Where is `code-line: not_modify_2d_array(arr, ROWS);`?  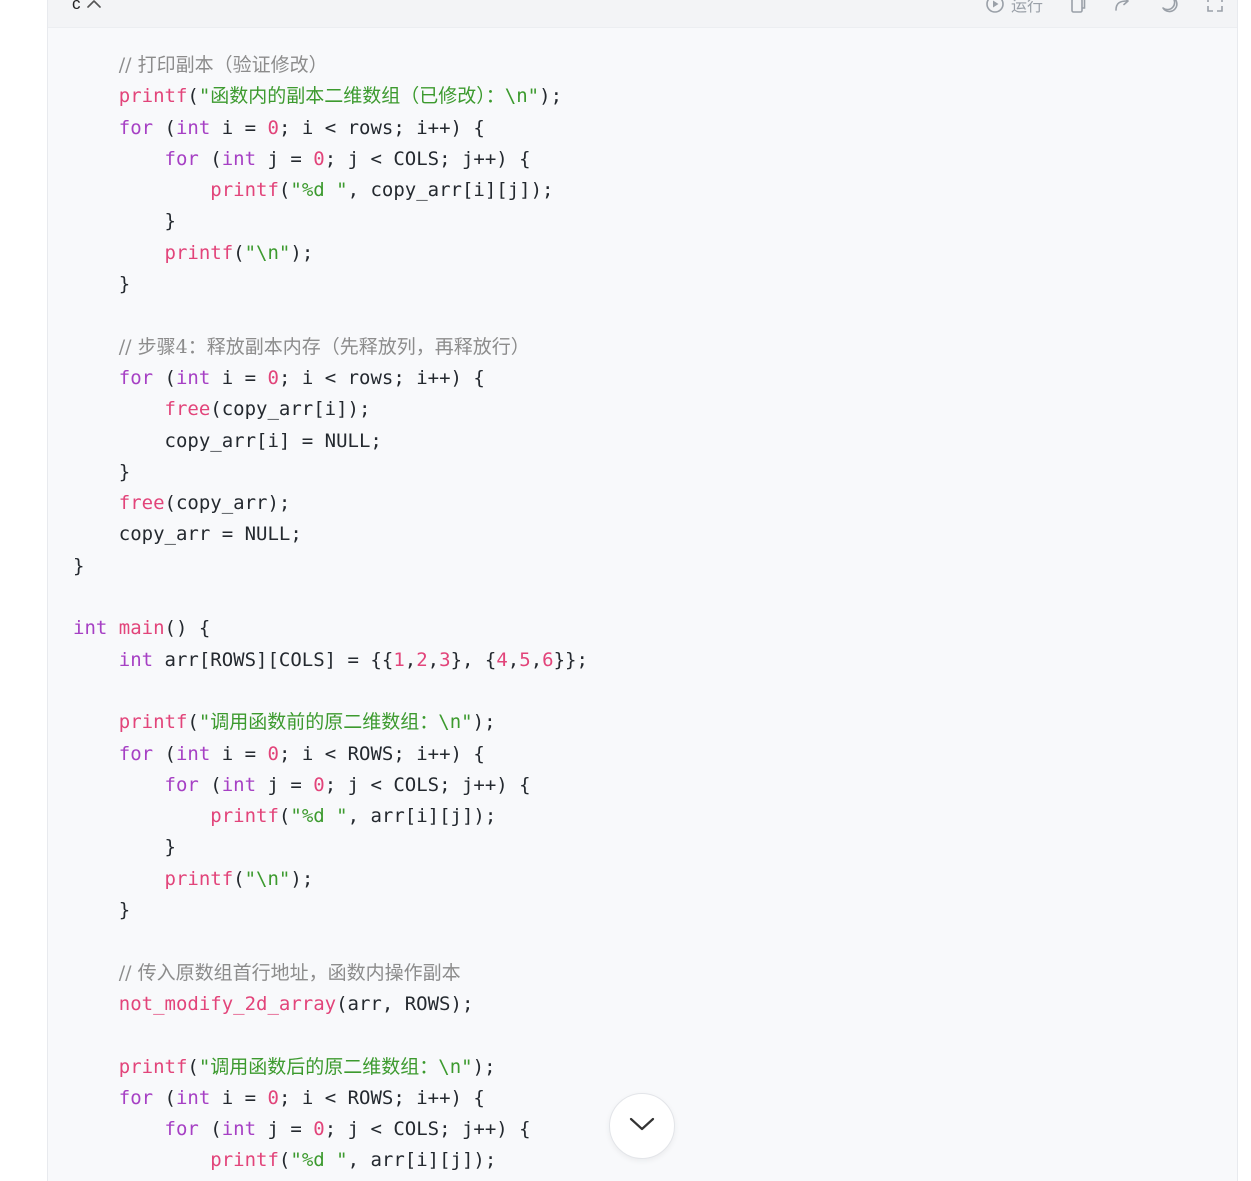 code-line: not_modify_2d_array(arr, ROWS); is located at coordinates (330, 1004).